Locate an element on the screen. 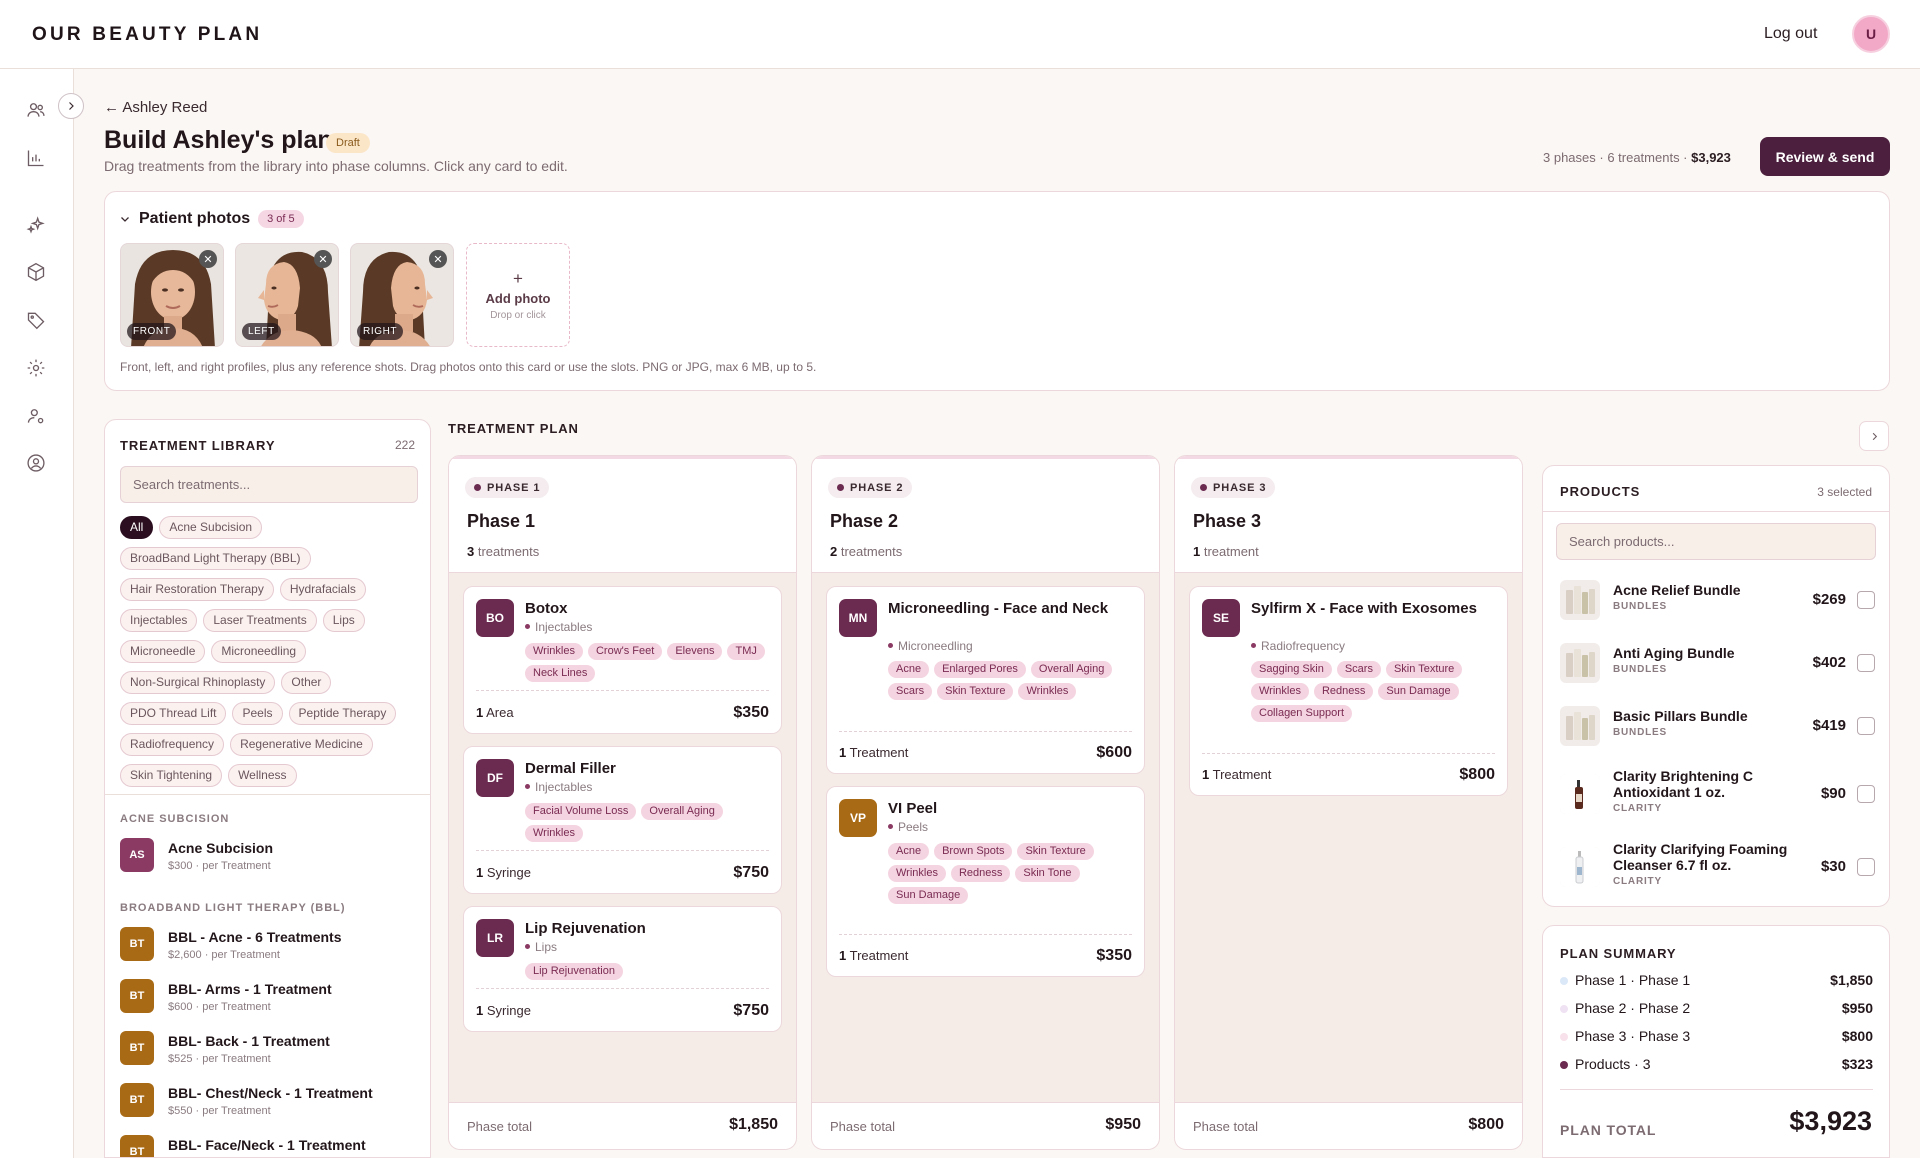  filter-chip: All is located at coordinates (137, 527).